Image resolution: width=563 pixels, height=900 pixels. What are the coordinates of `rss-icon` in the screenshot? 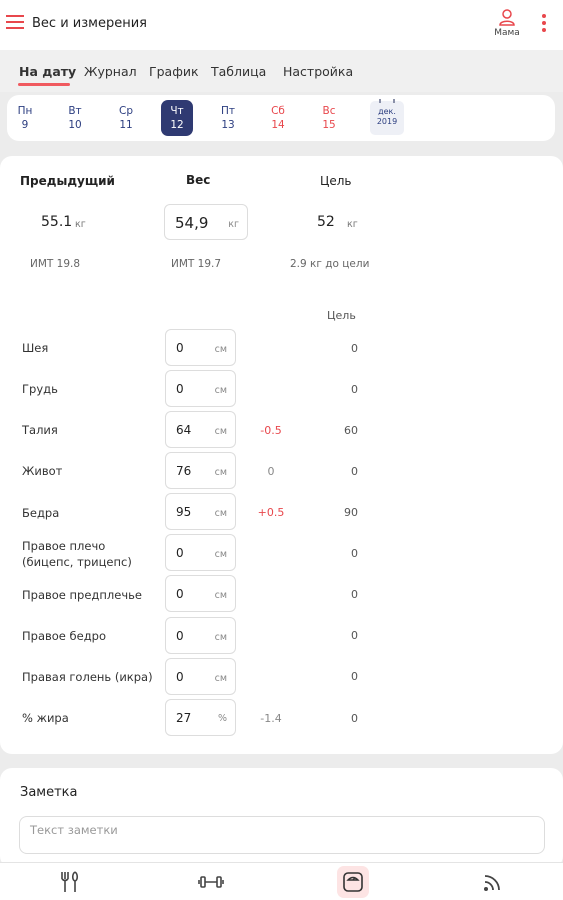 It's located at (492, 883).